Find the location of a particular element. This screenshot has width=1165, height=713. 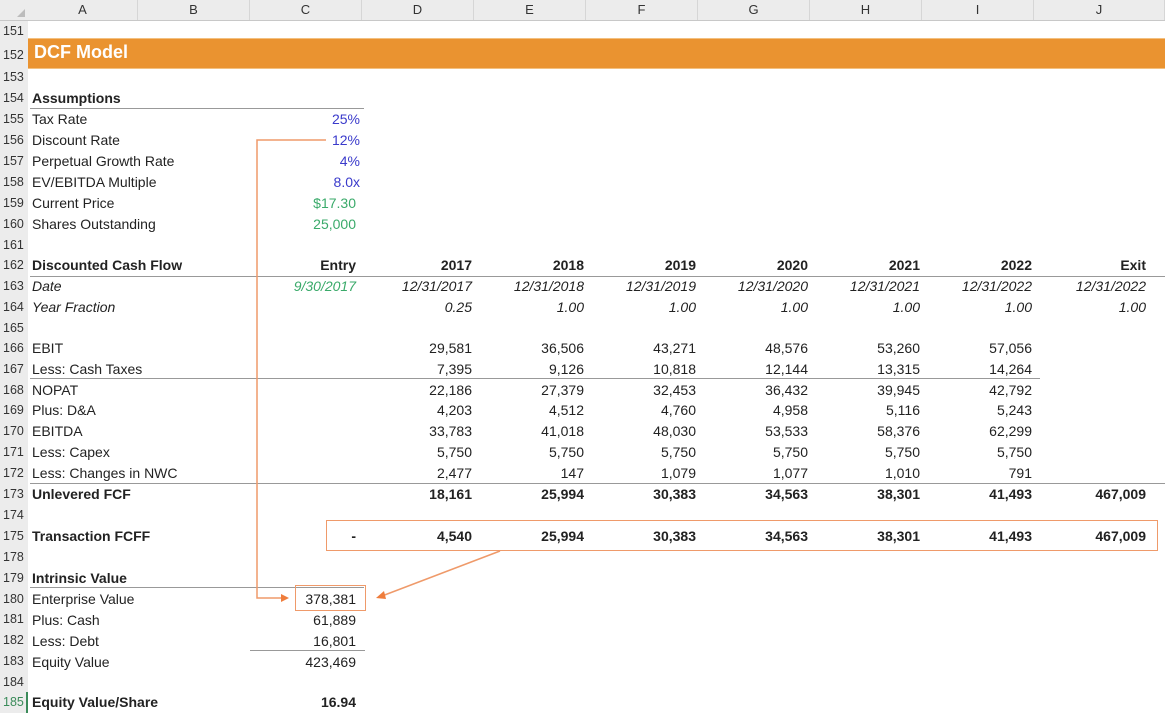

dcf-line-value: 48,576 is located at coordinates (753, 348).